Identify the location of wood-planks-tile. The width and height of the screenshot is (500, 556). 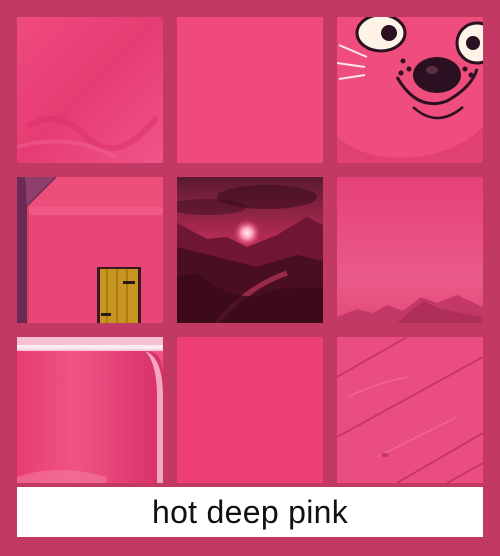
(410, 410).